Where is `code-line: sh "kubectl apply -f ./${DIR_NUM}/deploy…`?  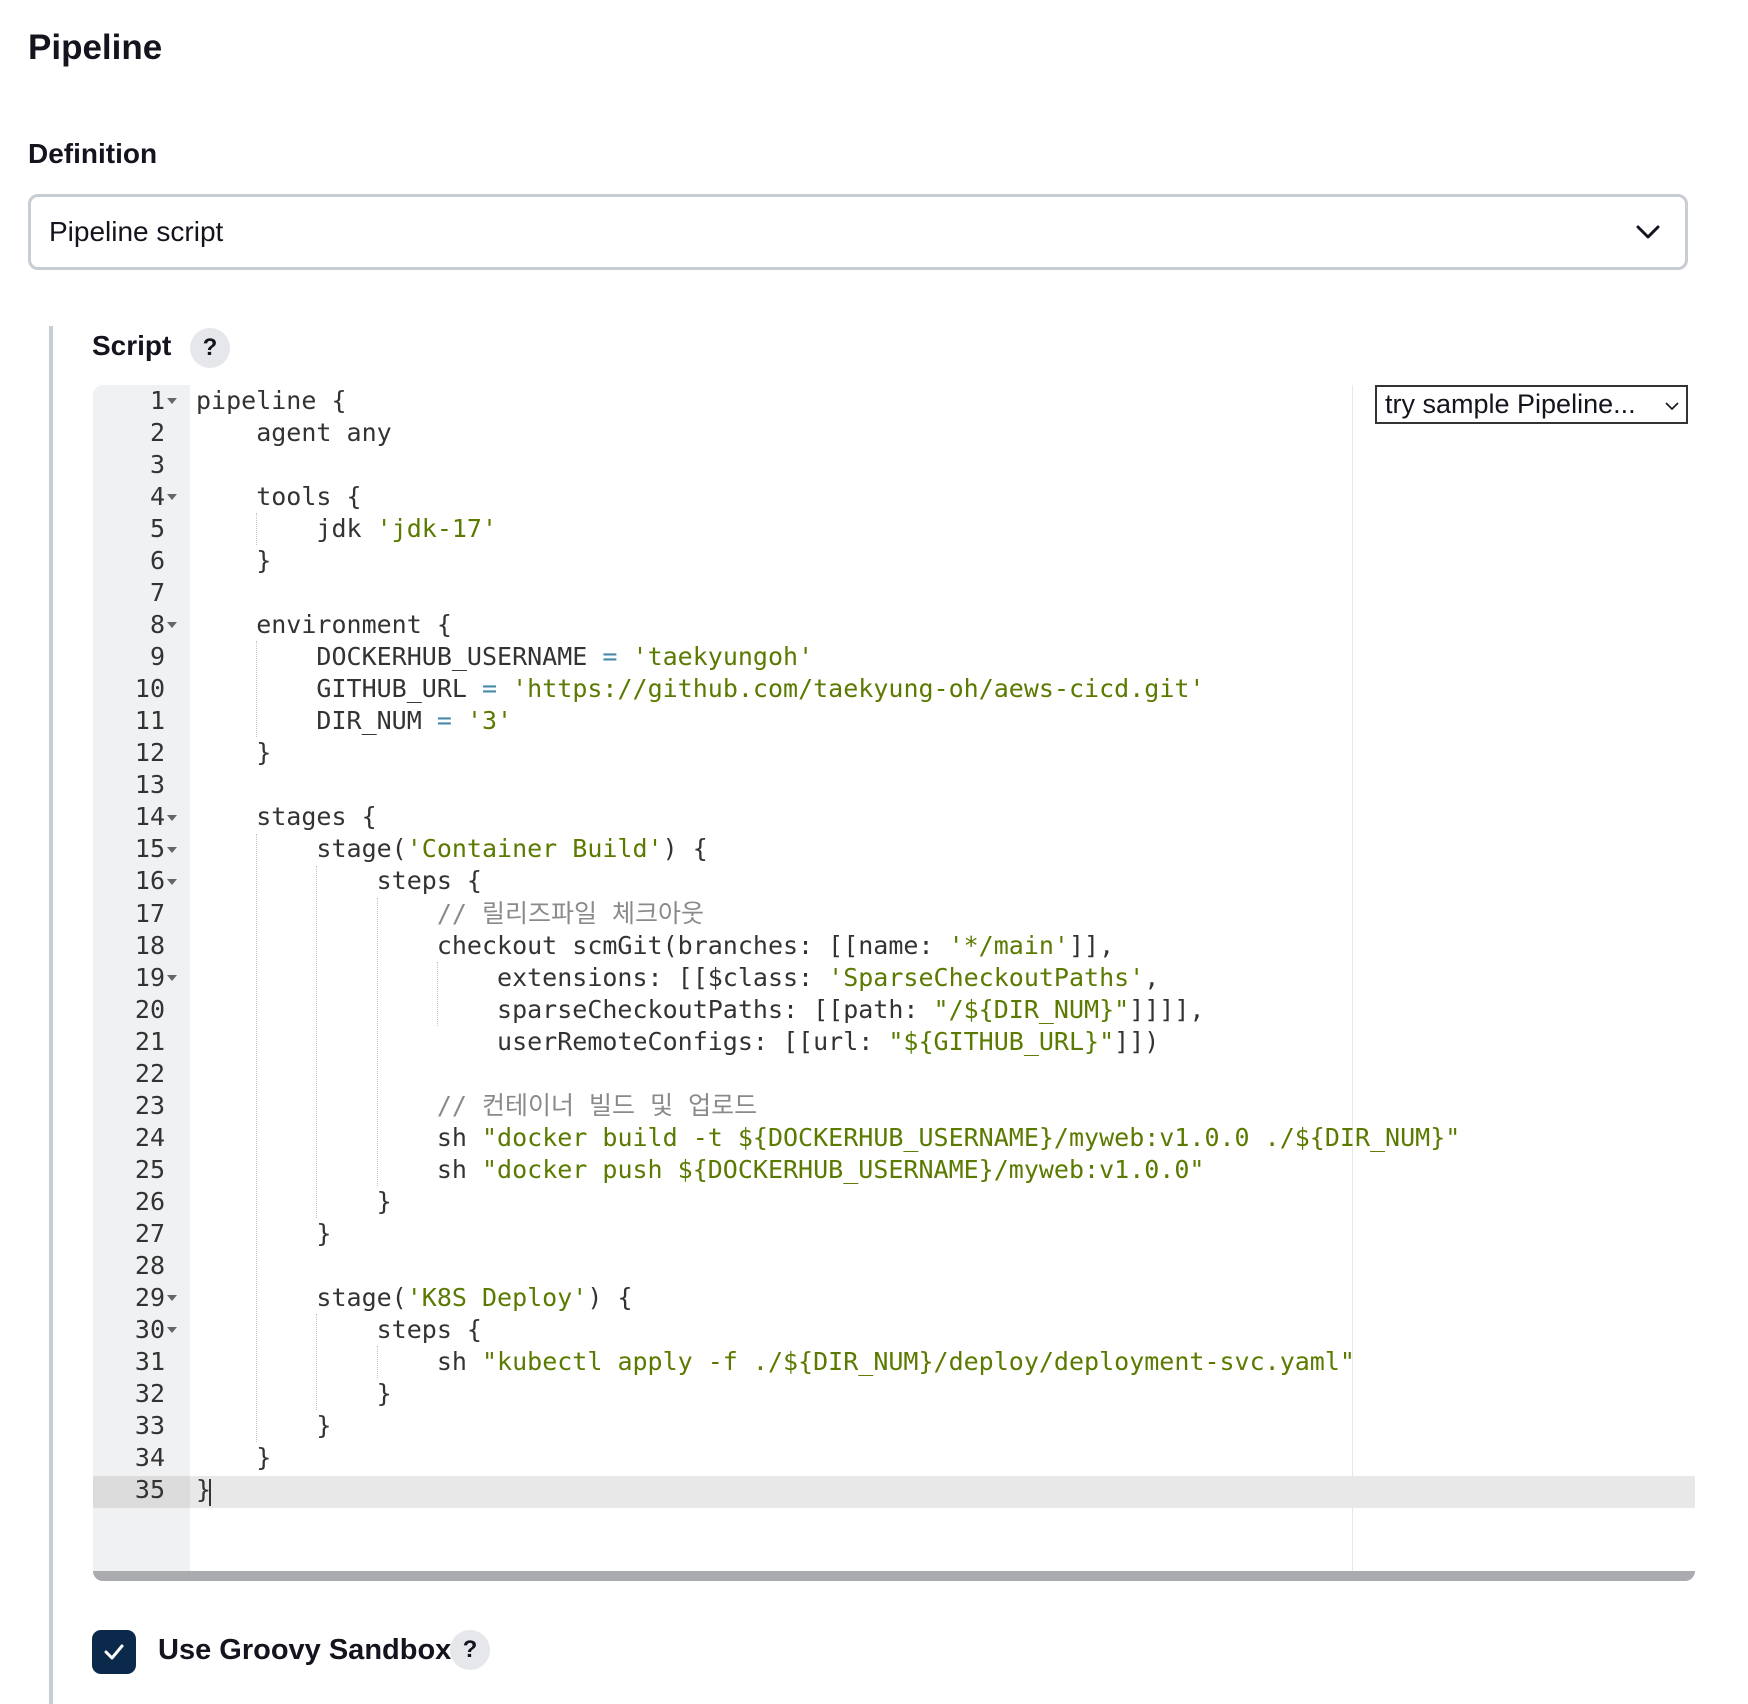 code-line: sh "kubectl apply -f ./${DIR_NUM}/deploy… is located at coordinates (775, 1361).